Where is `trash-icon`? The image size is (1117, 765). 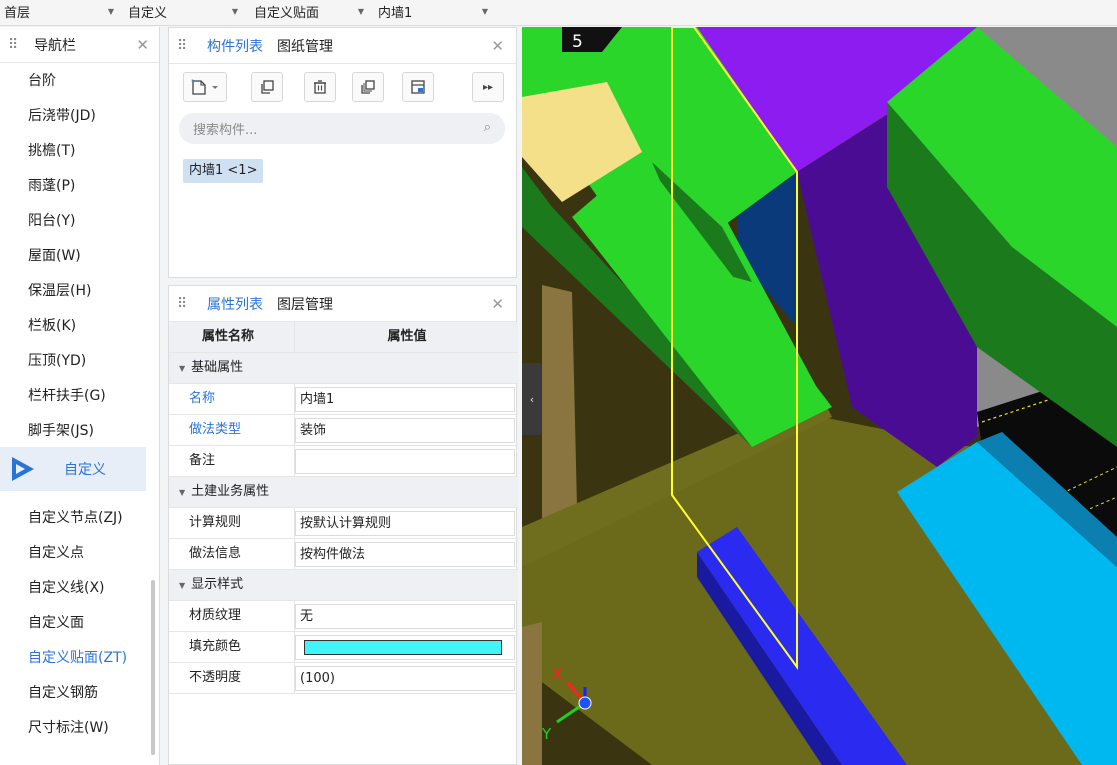 trash-icon is located at coordinates (320, 87).